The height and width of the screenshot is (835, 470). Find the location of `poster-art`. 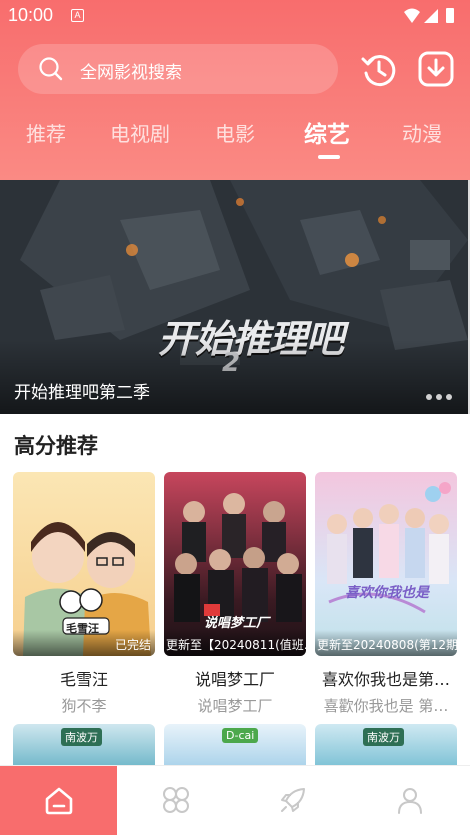

poster-art is located at coordinates (389, 548).